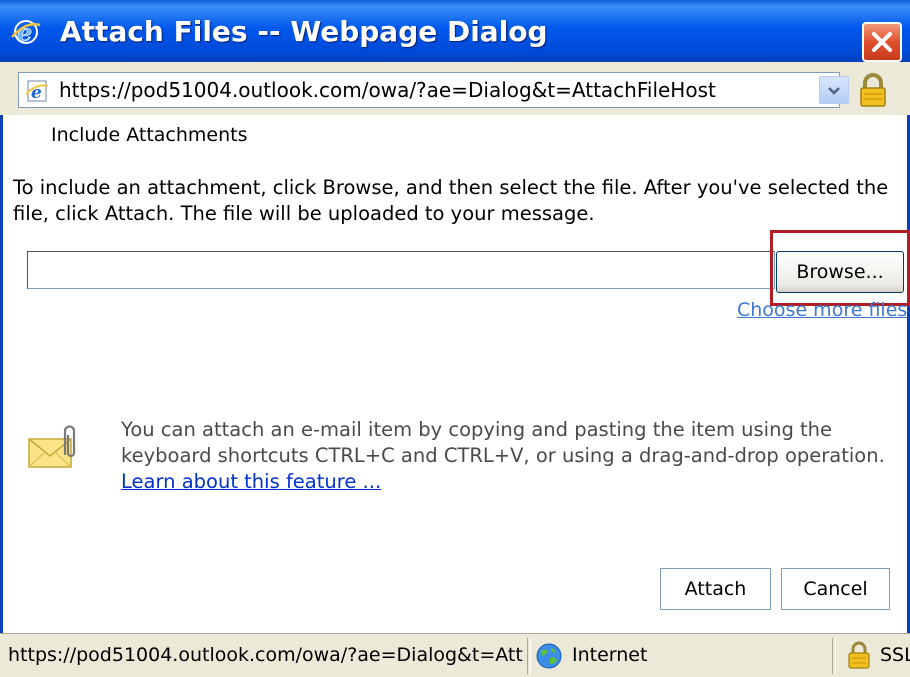 This screenshot has height=677, width=910. I want to click on security-zone-label: Internet, so click(610, 655).